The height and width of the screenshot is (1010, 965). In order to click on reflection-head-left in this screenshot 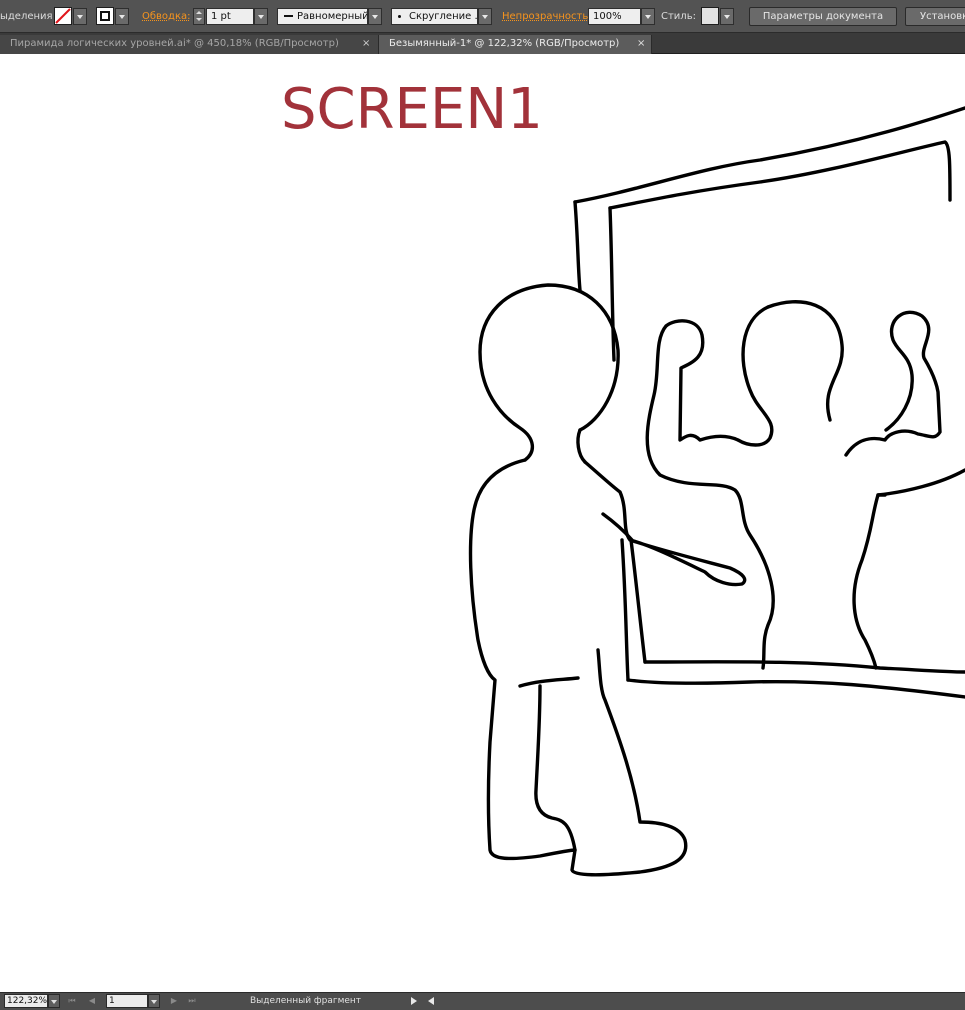, I will do `click(755, 376)`.